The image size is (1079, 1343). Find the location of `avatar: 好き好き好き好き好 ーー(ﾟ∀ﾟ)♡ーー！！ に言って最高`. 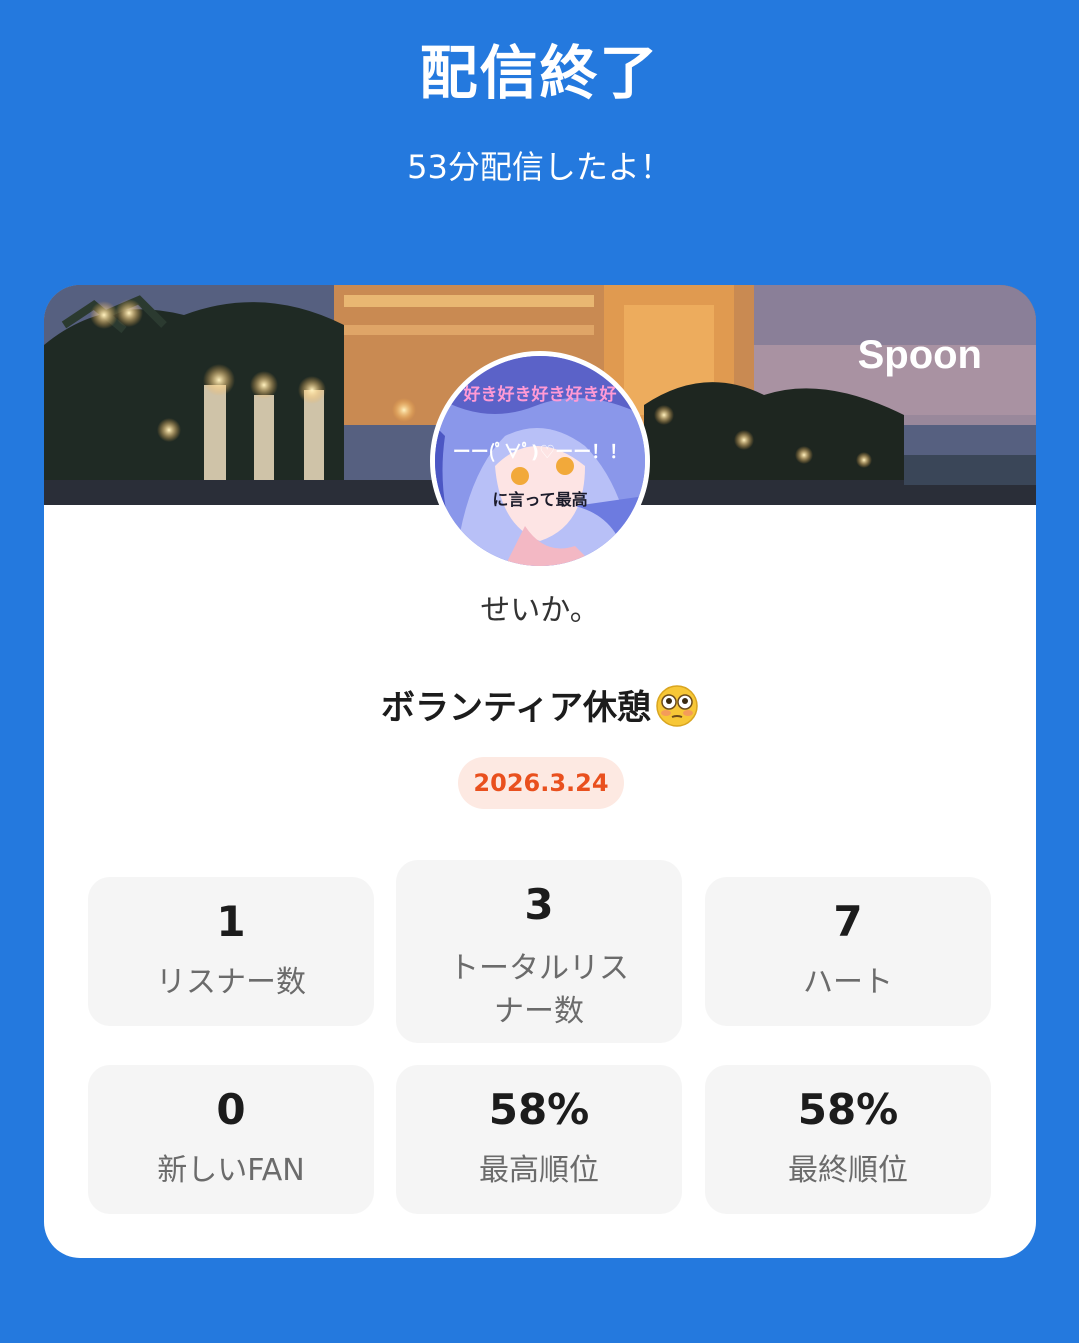

avatar: 好き好き好き好き好 ーー(ﾟ∀ﾟ)♡ーー！！ に言って最高 is located at coordinates (540, 461).